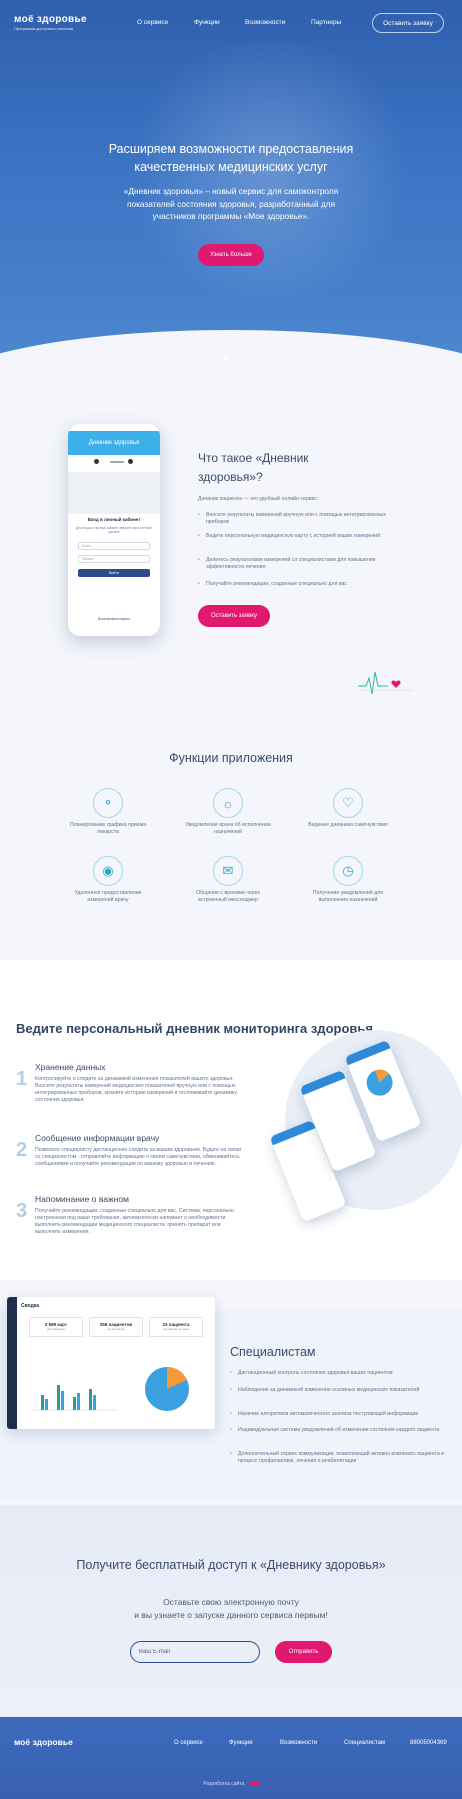 Image resolution: width=462 pixels, height=1799 pixels. What do you see at coordinates (253, 1784) in the screenshot?
I see `developer-logo` at bounding box center [253, 1784].